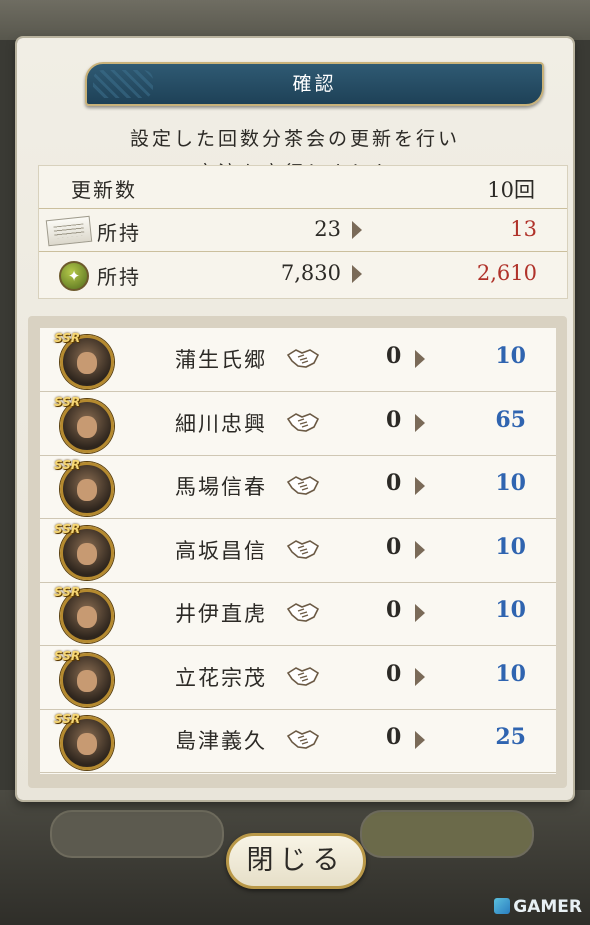 The image size is (590, 925). I want to click on general-name: 馬場信春, so click(221, 487).